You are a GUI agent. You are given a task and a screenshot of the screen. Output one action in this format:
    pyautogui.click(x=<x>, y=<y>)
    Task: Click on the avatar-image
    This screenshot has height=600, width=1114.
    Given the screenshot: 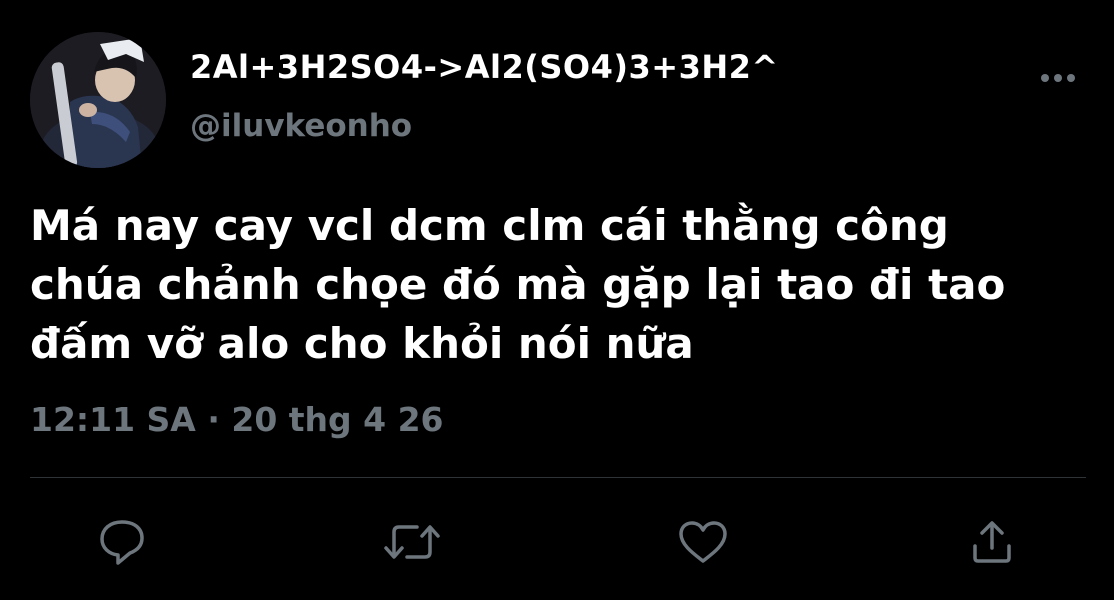 What is the action you would take?
    pyautogui.click(x=98, y=100)
    